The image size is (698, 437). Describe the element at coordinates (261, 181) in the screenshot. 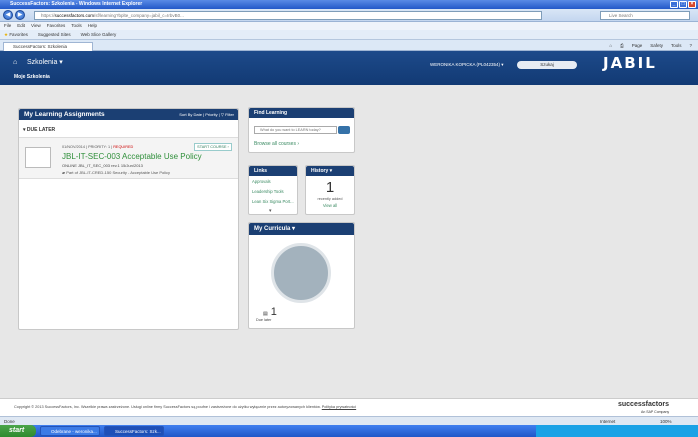

I see `link-approvals: Approvals` at that location.